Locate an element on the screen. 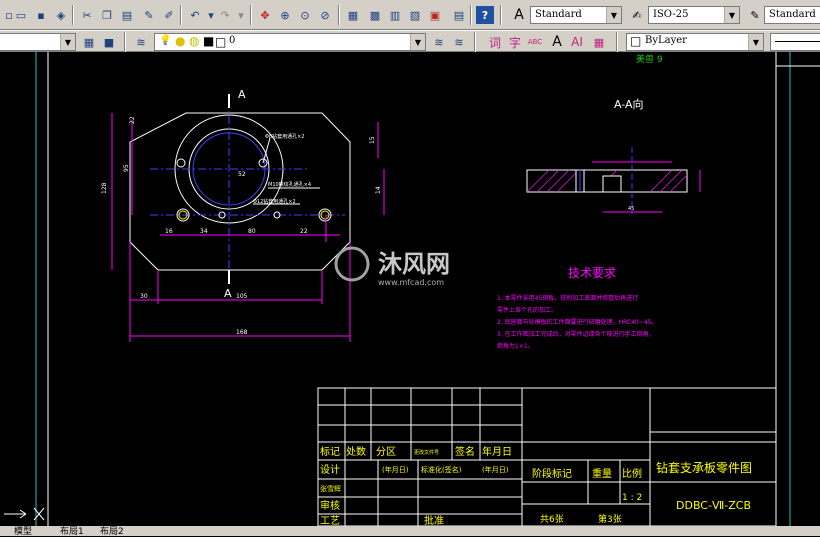  dim-14: 14 is located at coordinates (378, 190).